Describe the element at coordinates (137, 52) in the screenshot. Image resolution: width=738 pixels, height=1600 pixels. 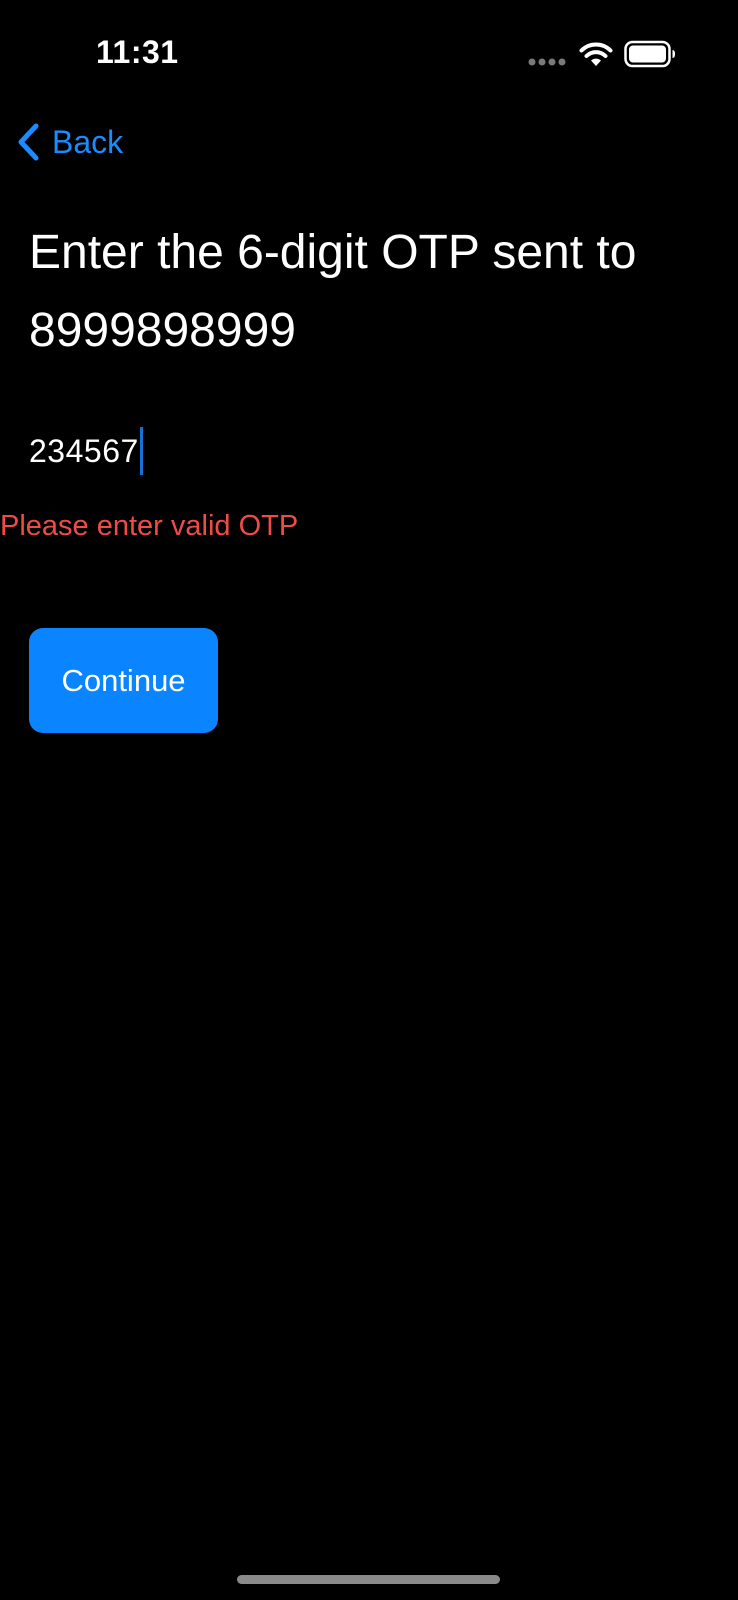
I see `status-time: 11:31` at that location.